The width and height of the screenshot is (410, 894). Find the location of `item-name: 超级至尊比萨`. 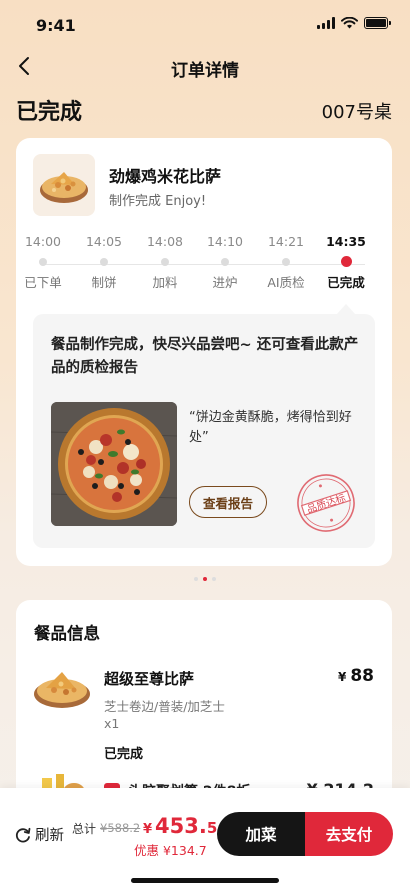

item-name: 超级至尊比萨 is located at coordinates (149, 679).